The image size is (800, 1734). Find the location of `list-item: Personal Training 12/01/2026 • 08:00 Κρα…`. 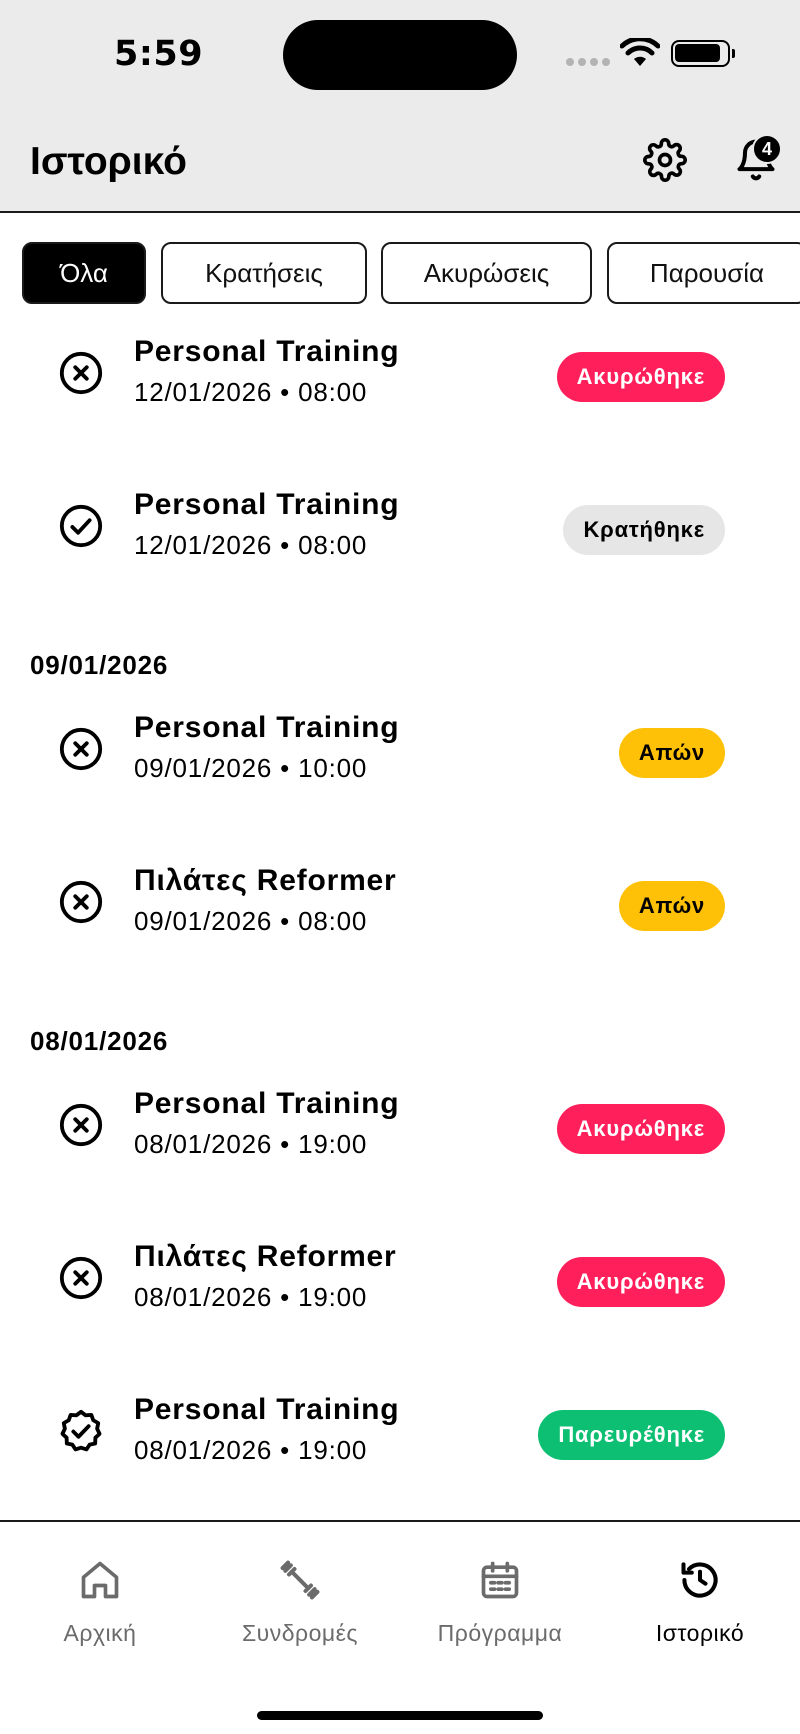

list-item: Personal Training 12/01/2026 • 08:00 Κρα… is located at coordinates (400, 528).